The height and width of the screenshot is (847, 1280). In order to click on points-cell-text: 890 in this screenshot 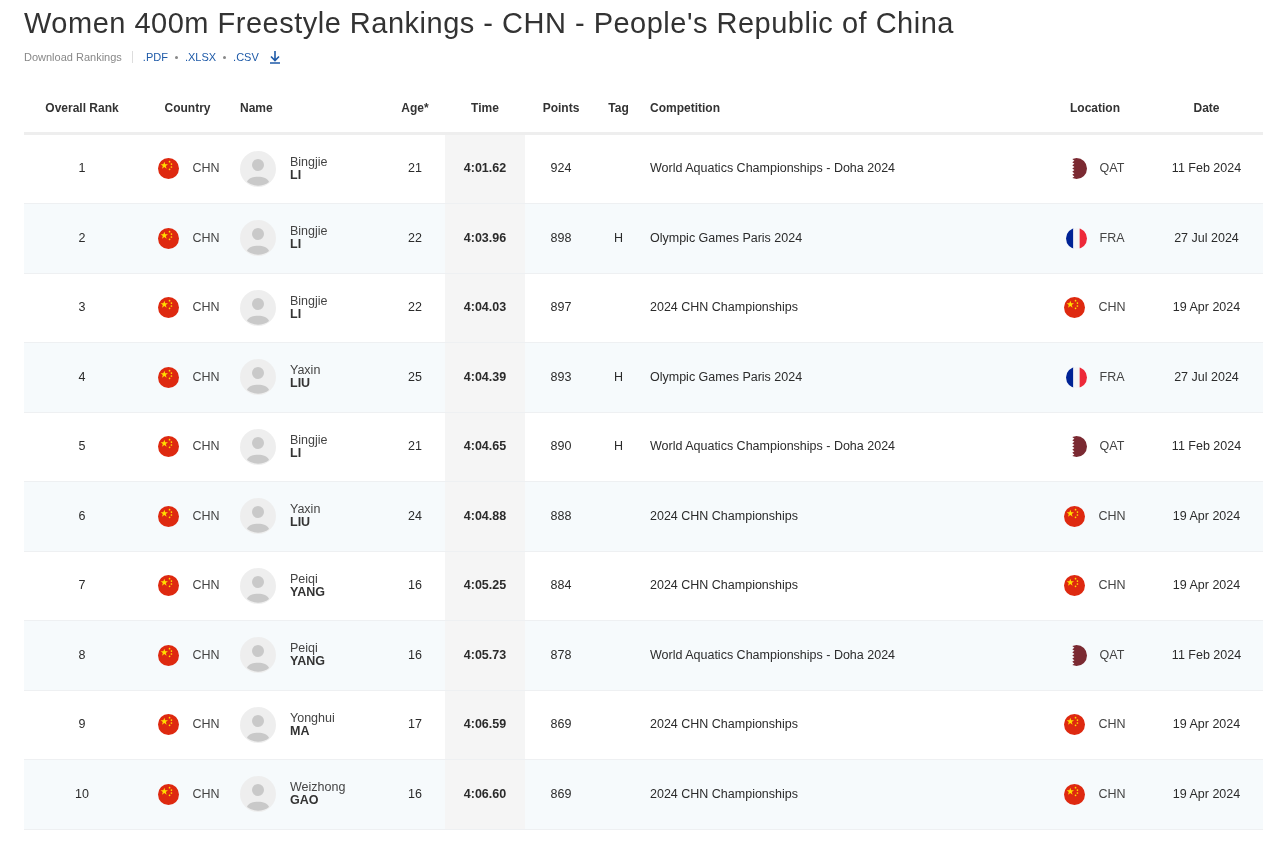, I will do `click(561, 447)`.